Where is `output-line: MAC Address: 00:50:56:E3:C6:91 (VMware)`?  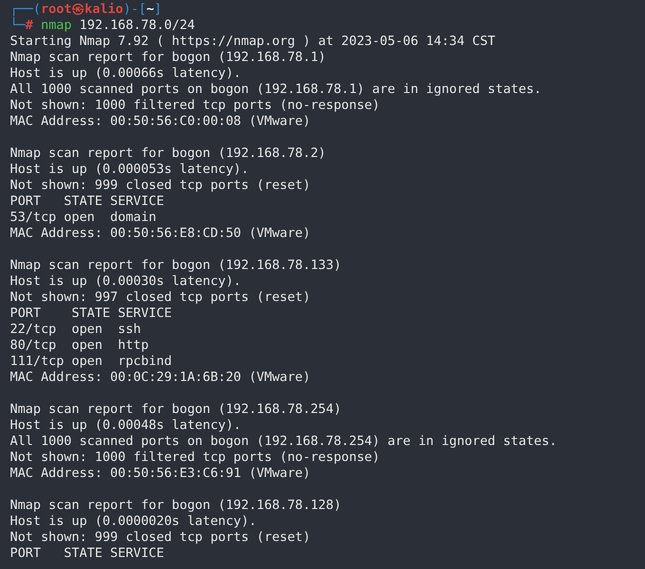
output-line: MAC Address: 00:50:56:E3:C6:91 (VMware) is located at coordinates (161, 474).